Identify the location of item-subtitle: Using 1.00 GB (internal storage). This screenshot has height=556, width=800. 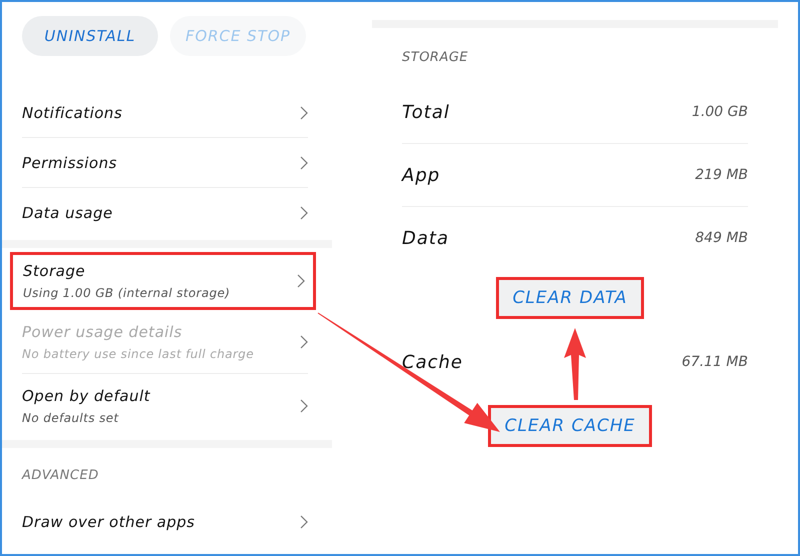
(126, 293).